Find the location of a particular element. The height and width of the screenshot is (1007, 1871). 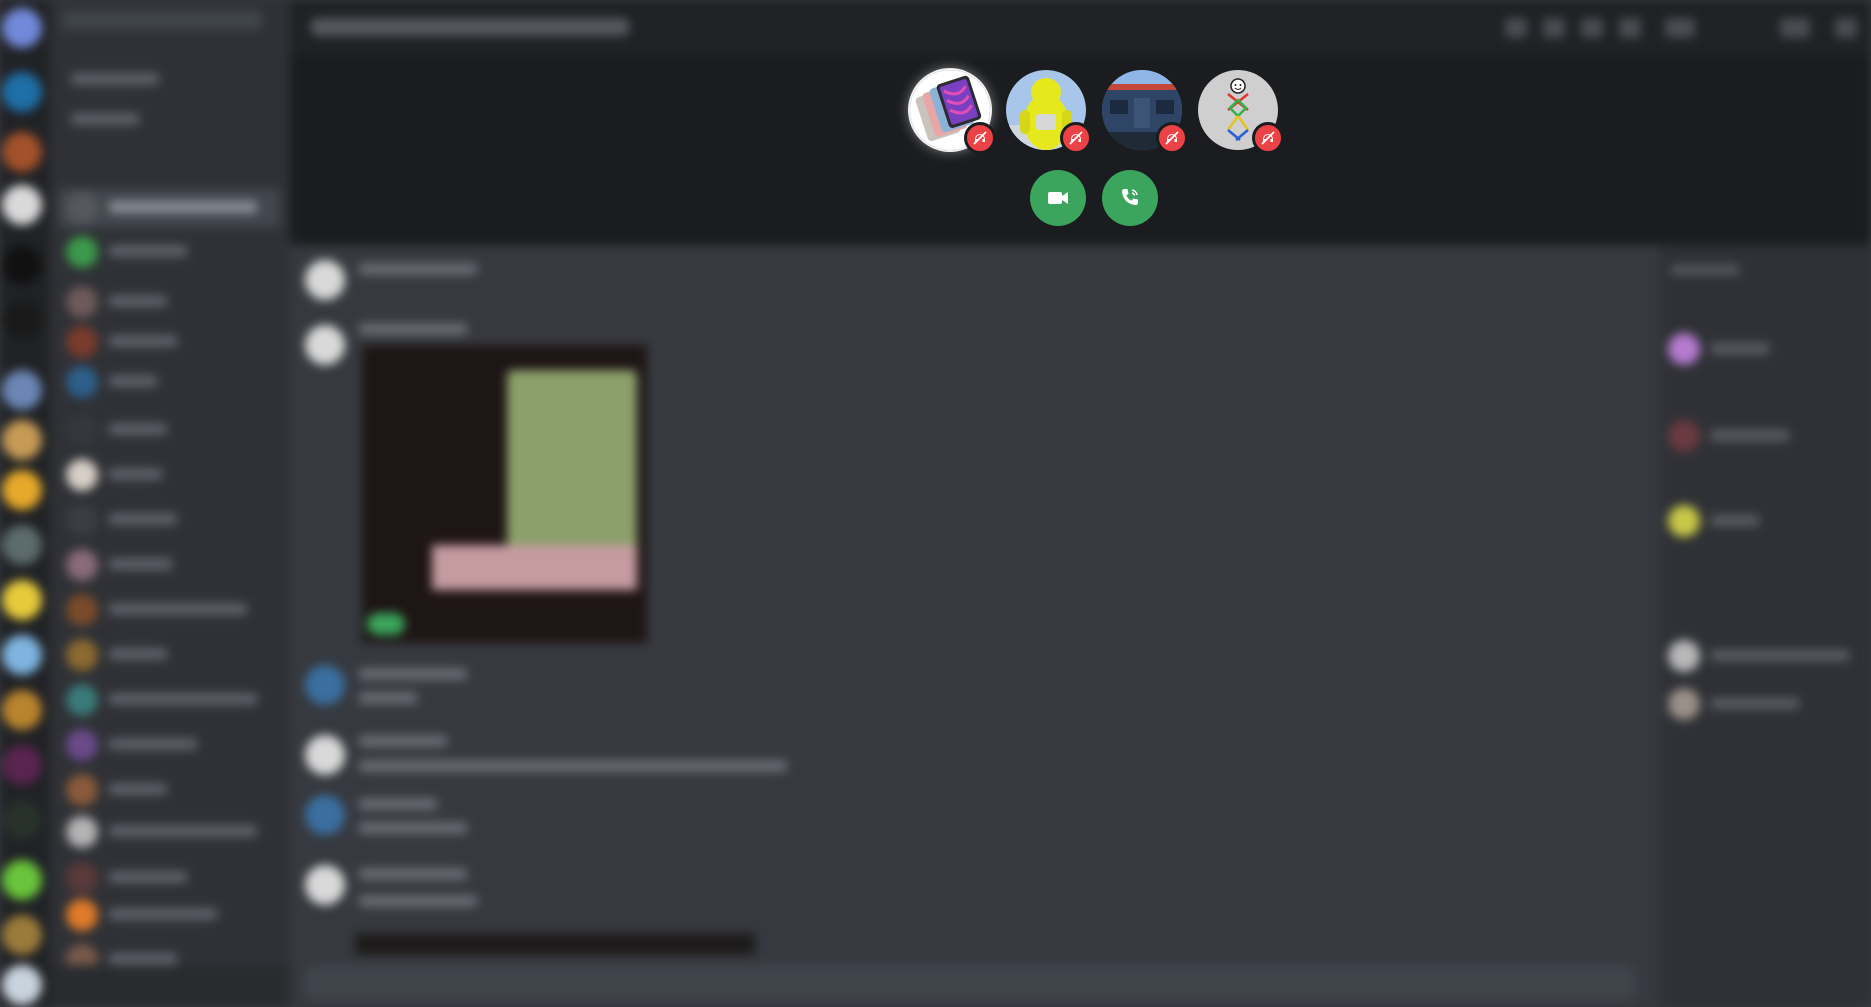

members-icon is located at coordinates (1680, 28).